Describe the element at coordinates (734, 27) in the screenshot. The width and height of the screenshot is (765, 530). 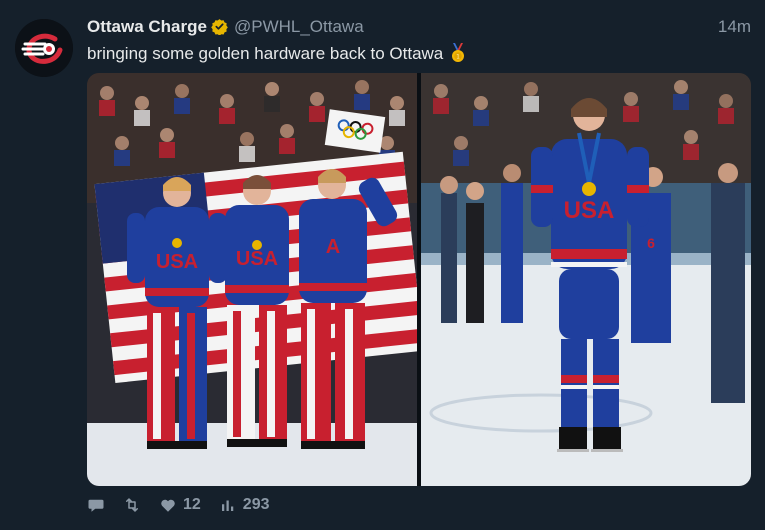
I see `timestamp: 14m` at that location.